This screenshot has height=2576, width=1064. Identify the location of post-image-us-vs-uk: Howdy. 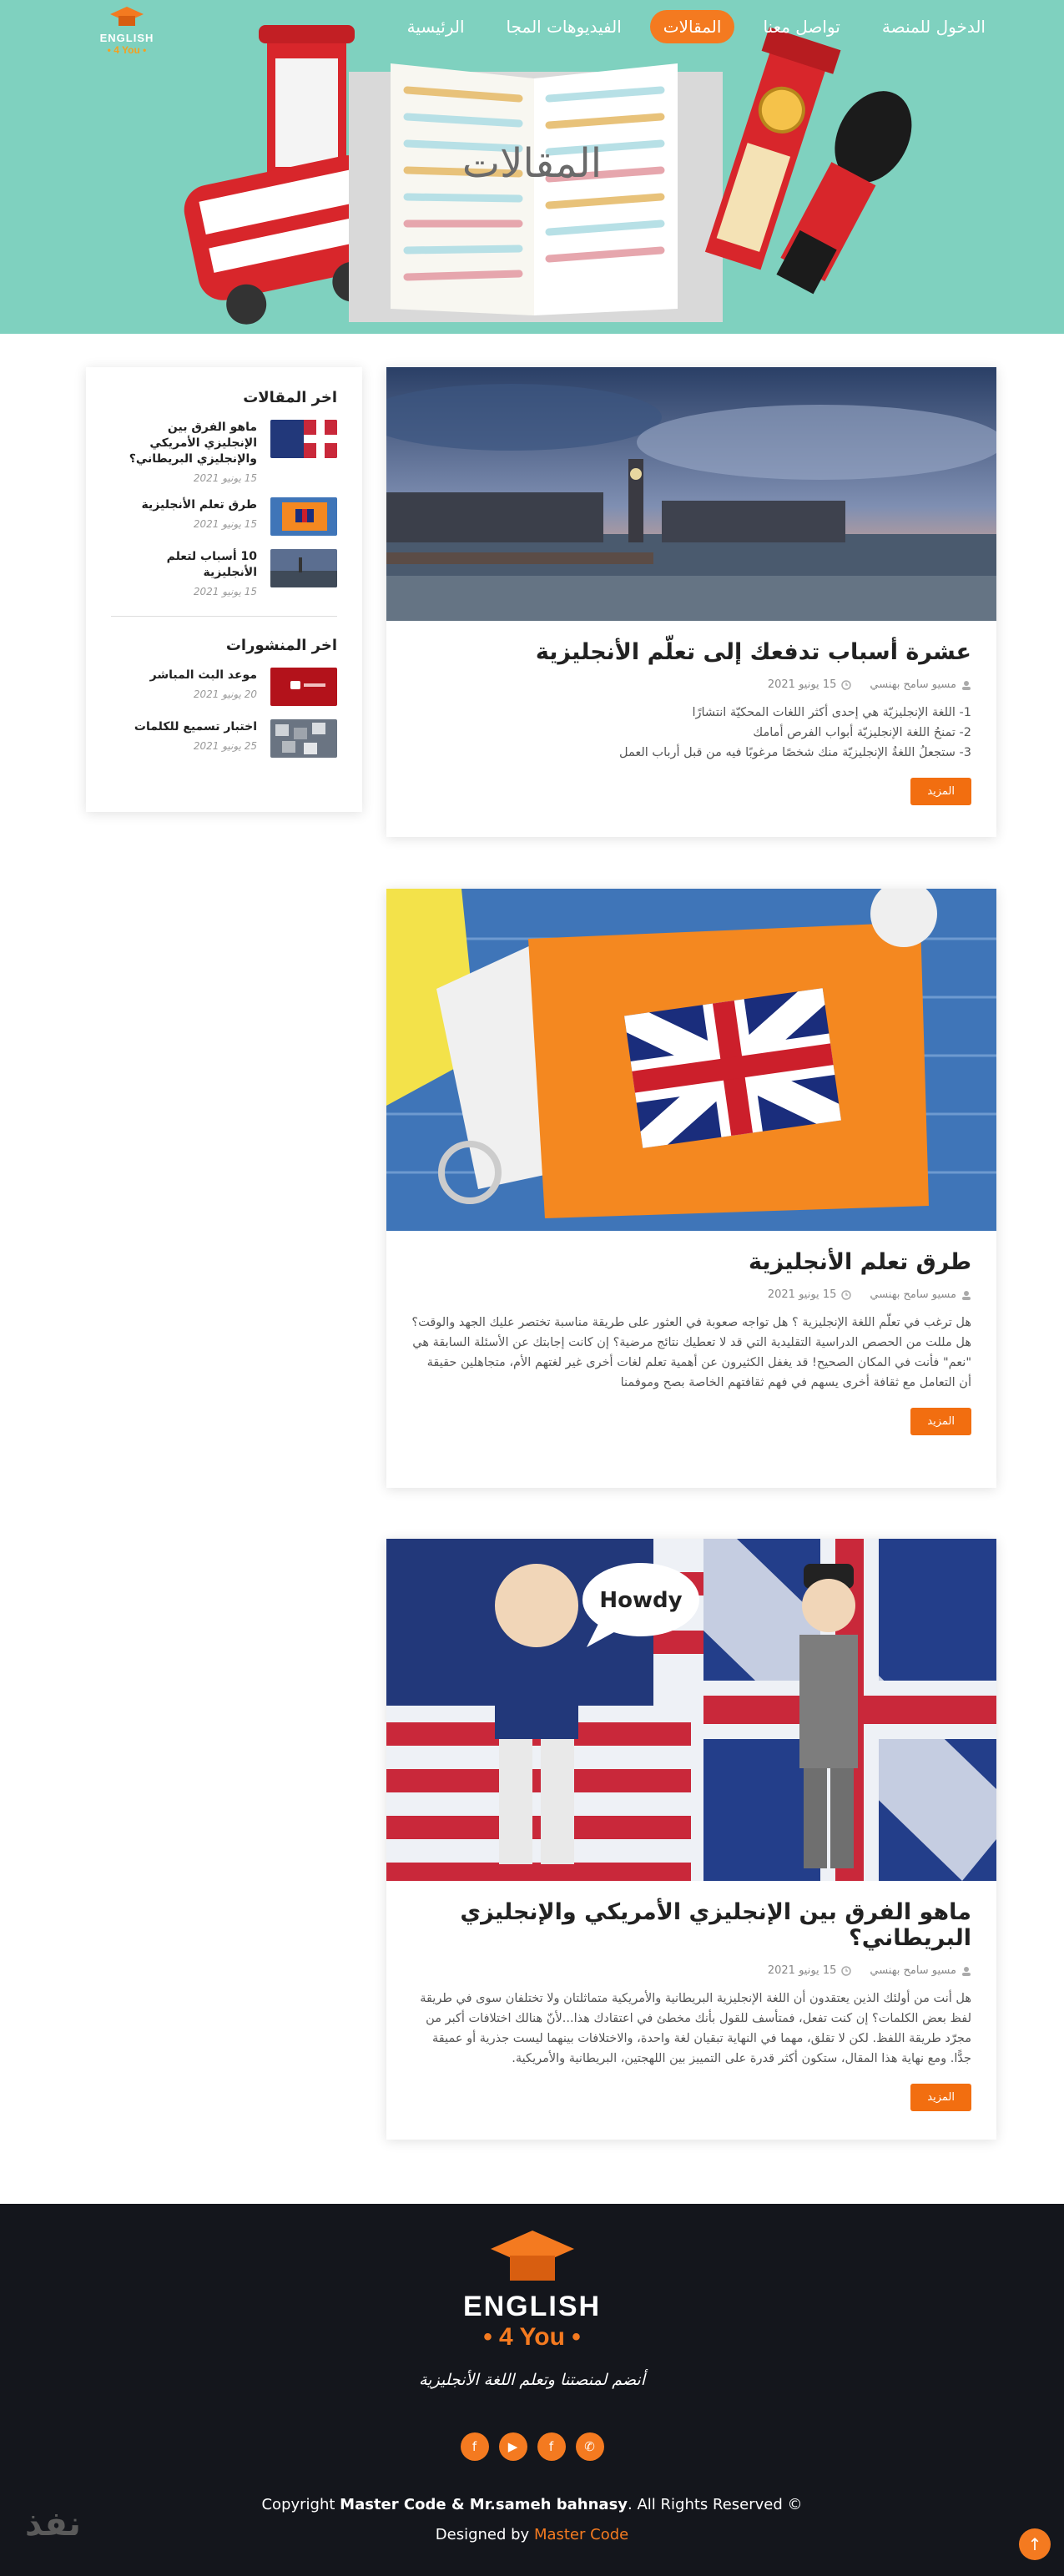
(691, 1710).